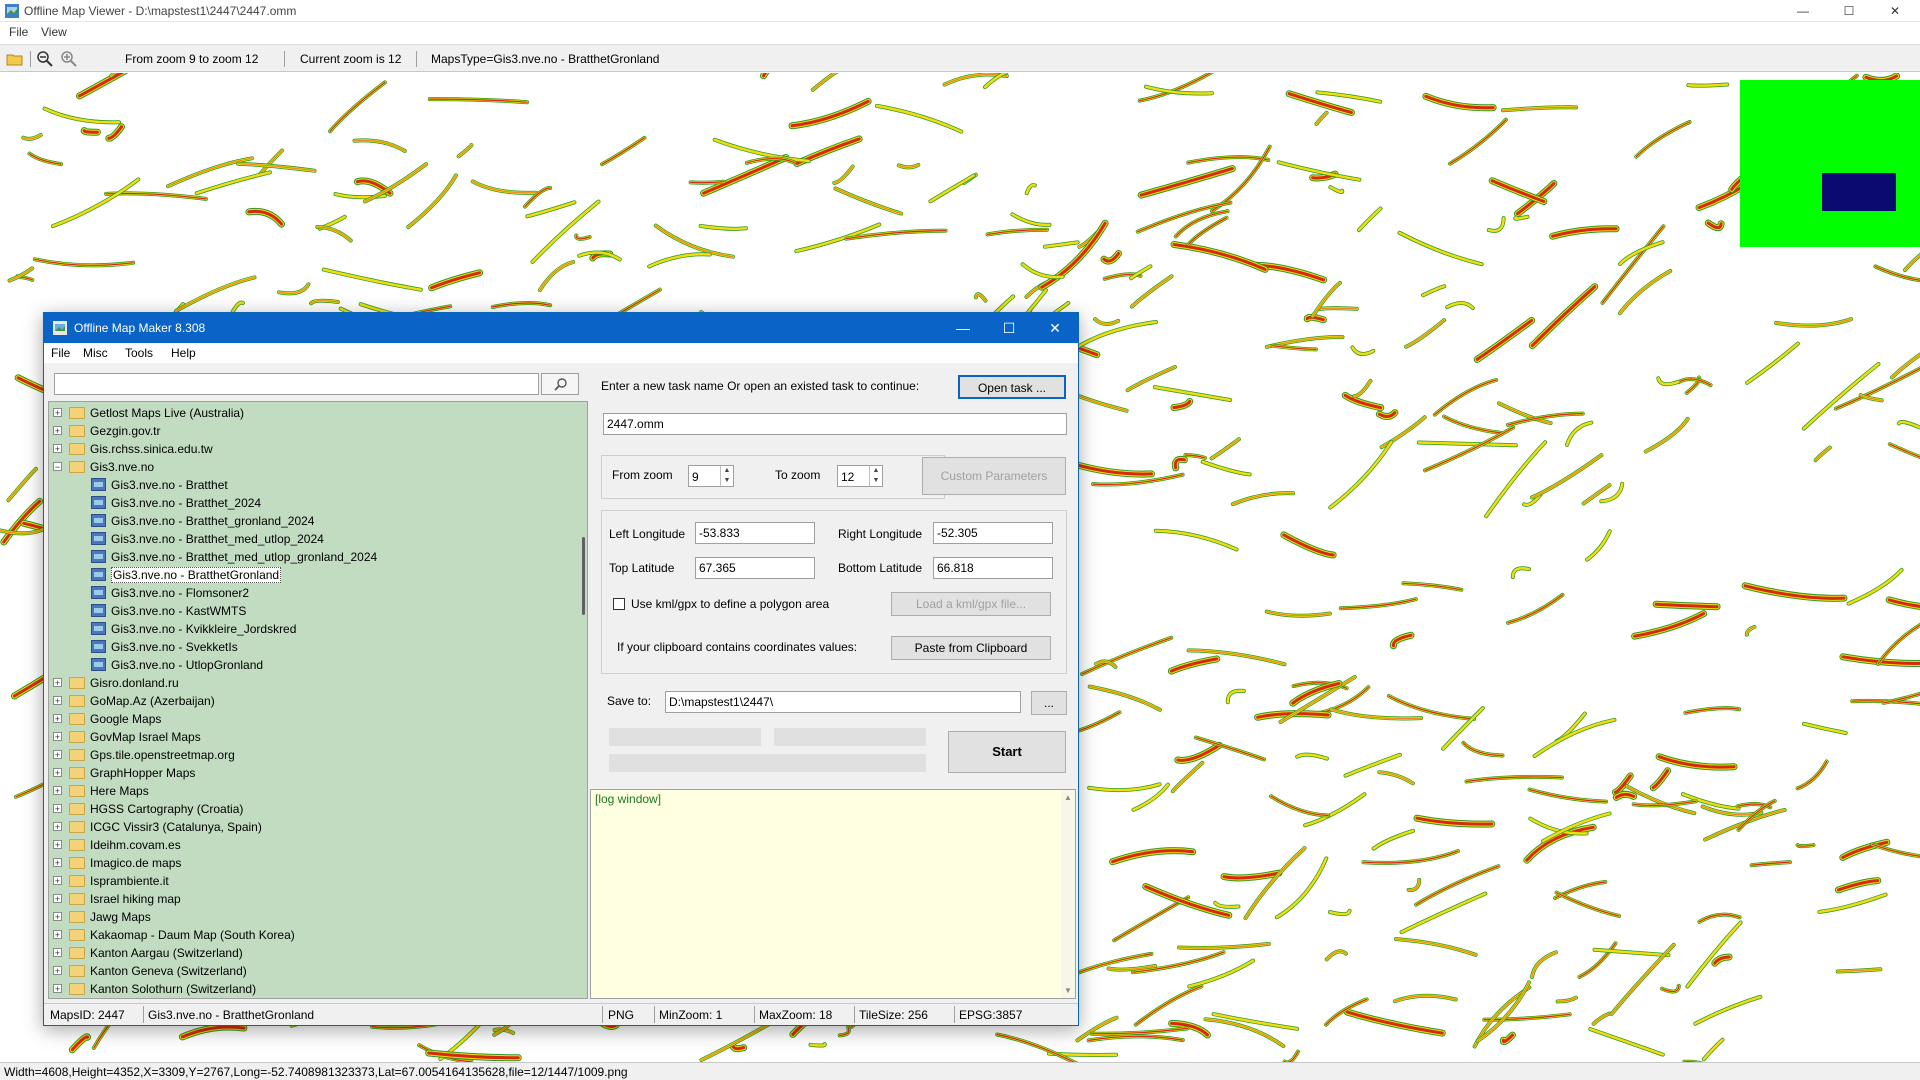  I want to click on top-latitude-input: 67.365, so click(755, 568).